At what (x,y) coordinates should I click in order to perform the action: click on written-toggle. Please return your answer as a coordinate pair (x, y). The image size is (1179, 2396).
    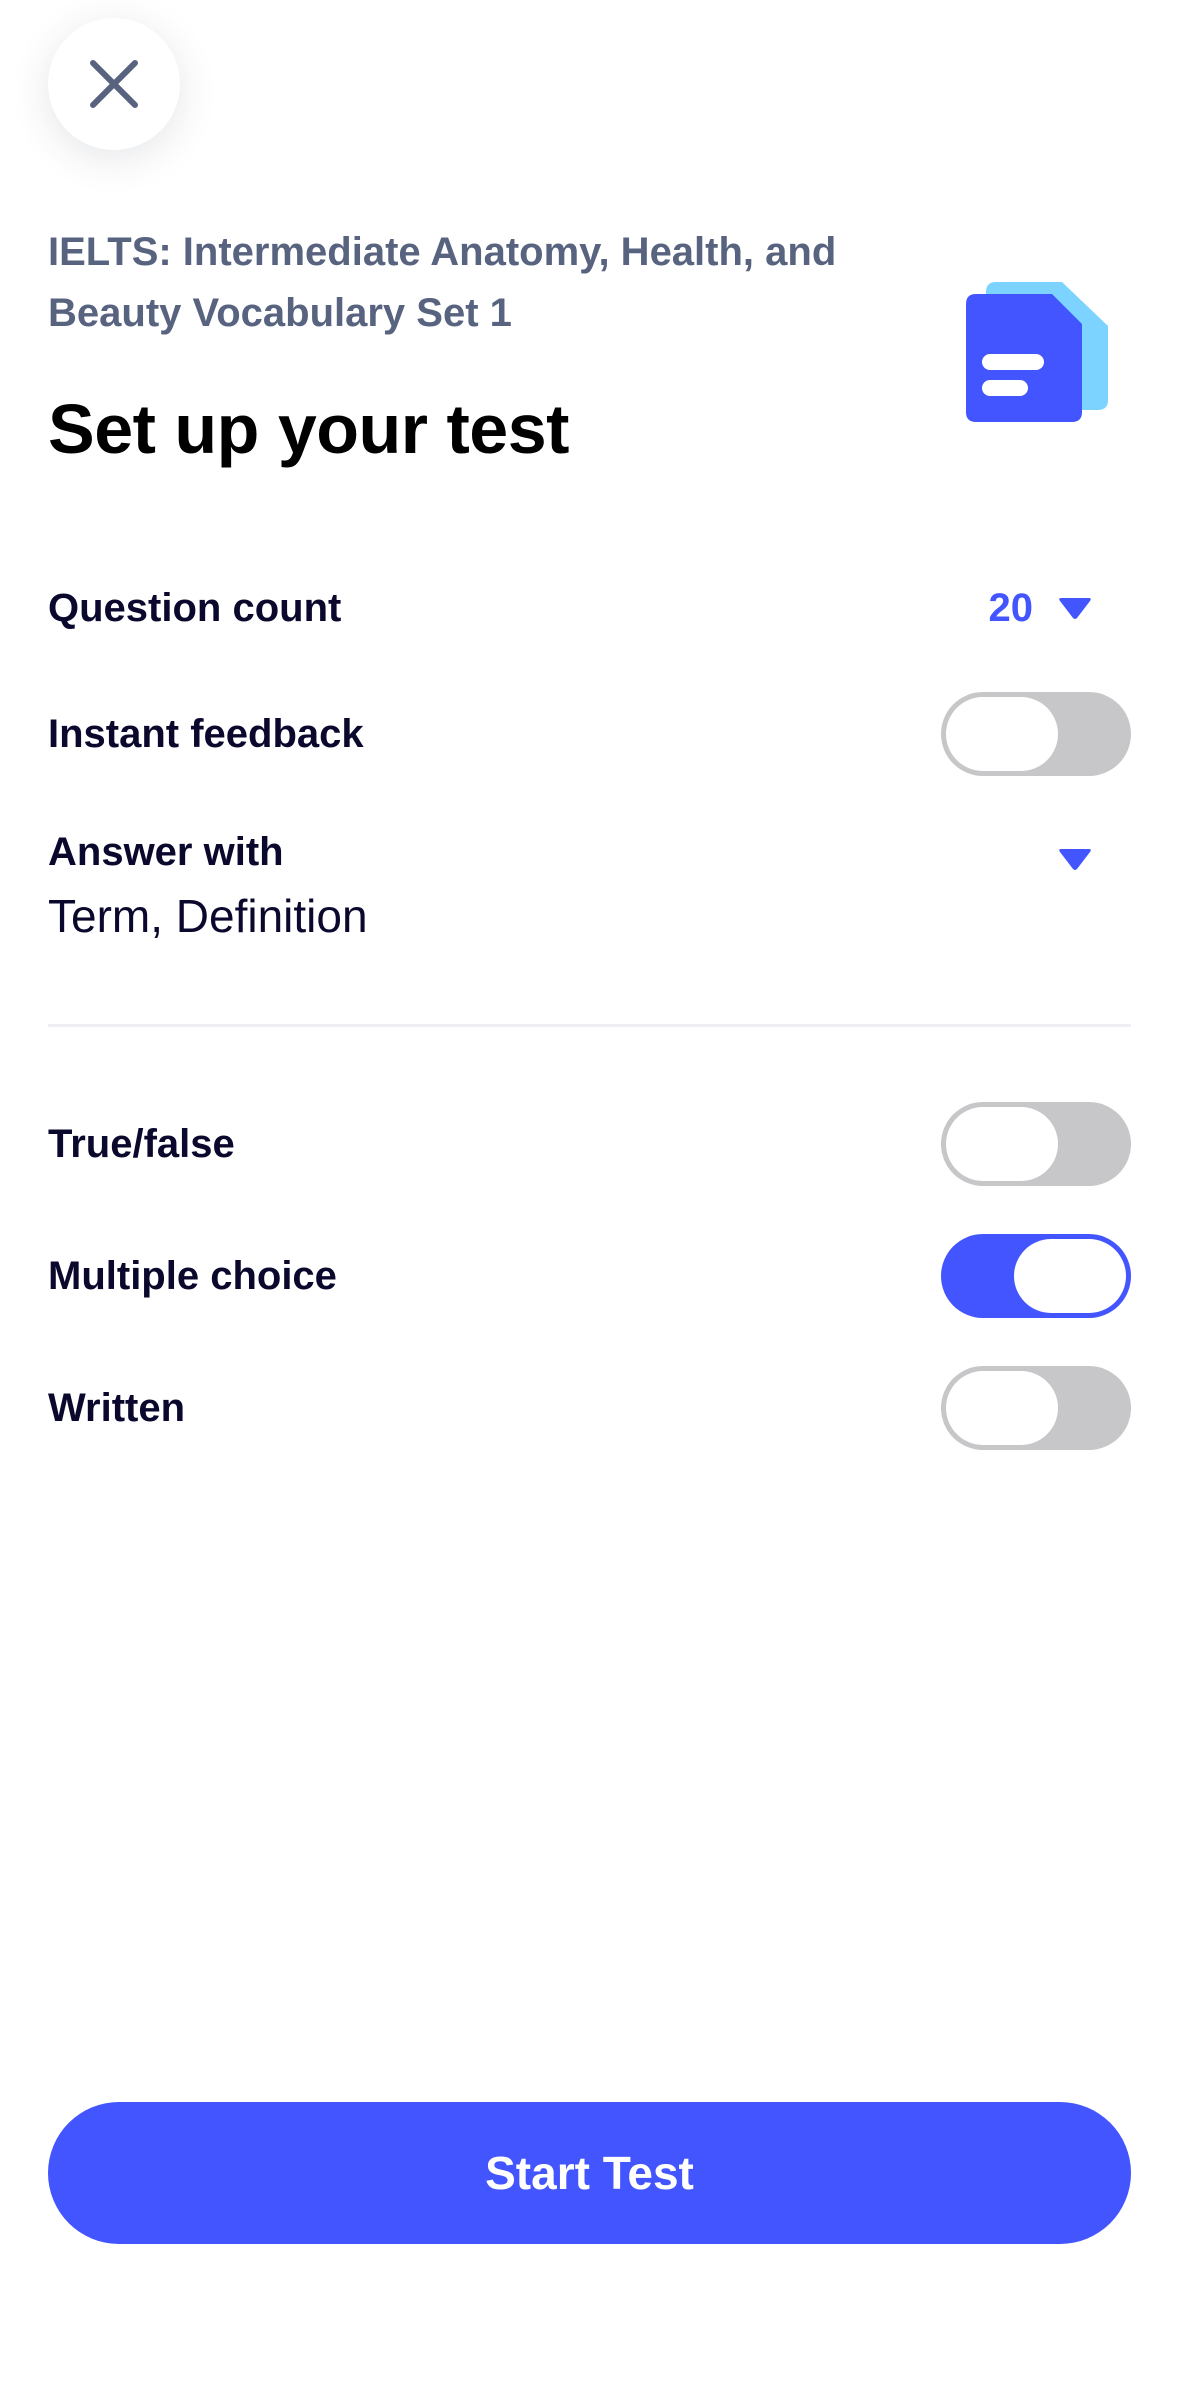
    Looking at the image, I should click on (1036, 1408).